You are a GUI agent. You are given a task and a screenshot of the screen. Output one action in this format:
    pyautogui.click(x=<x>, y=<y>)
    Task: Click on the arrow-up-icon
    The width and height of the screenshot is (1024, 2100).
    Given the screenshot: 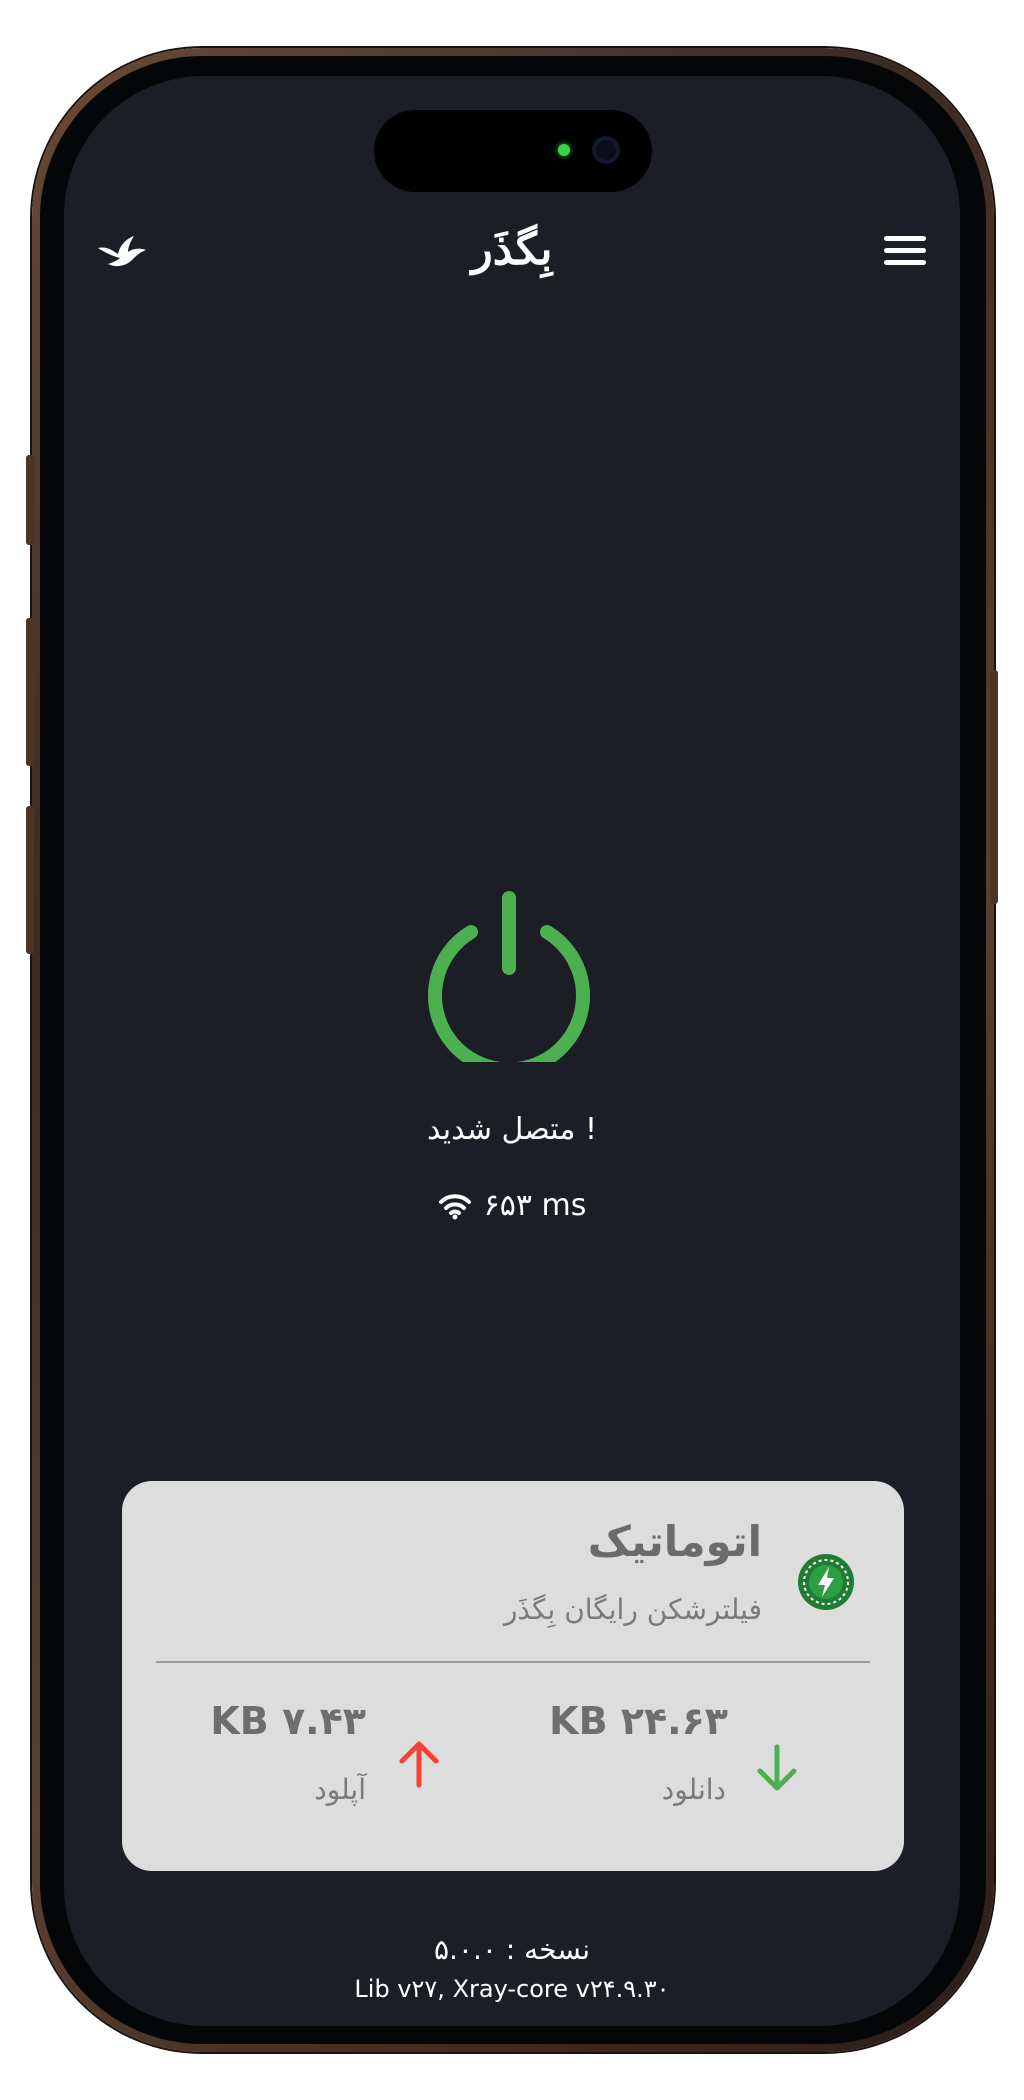 What is the action you would take?
    pyautogui.click(x=419, y=1764)
    